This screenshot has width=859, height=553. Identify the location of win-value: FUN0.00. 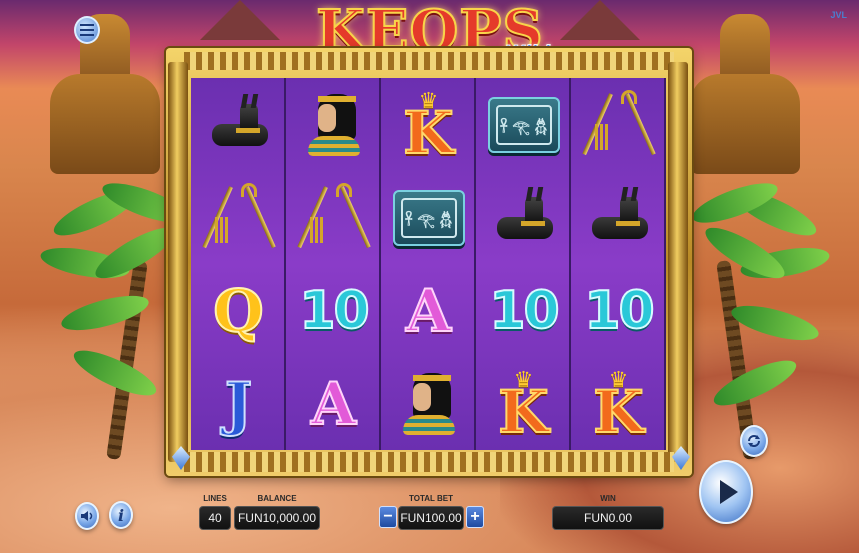
(608, 518).